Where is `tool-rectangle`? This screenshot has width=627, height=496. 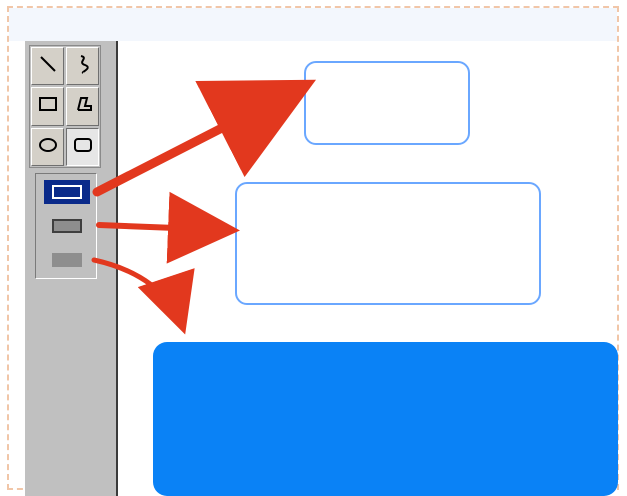 tool-rectangle is located at coordinates (47, 106).